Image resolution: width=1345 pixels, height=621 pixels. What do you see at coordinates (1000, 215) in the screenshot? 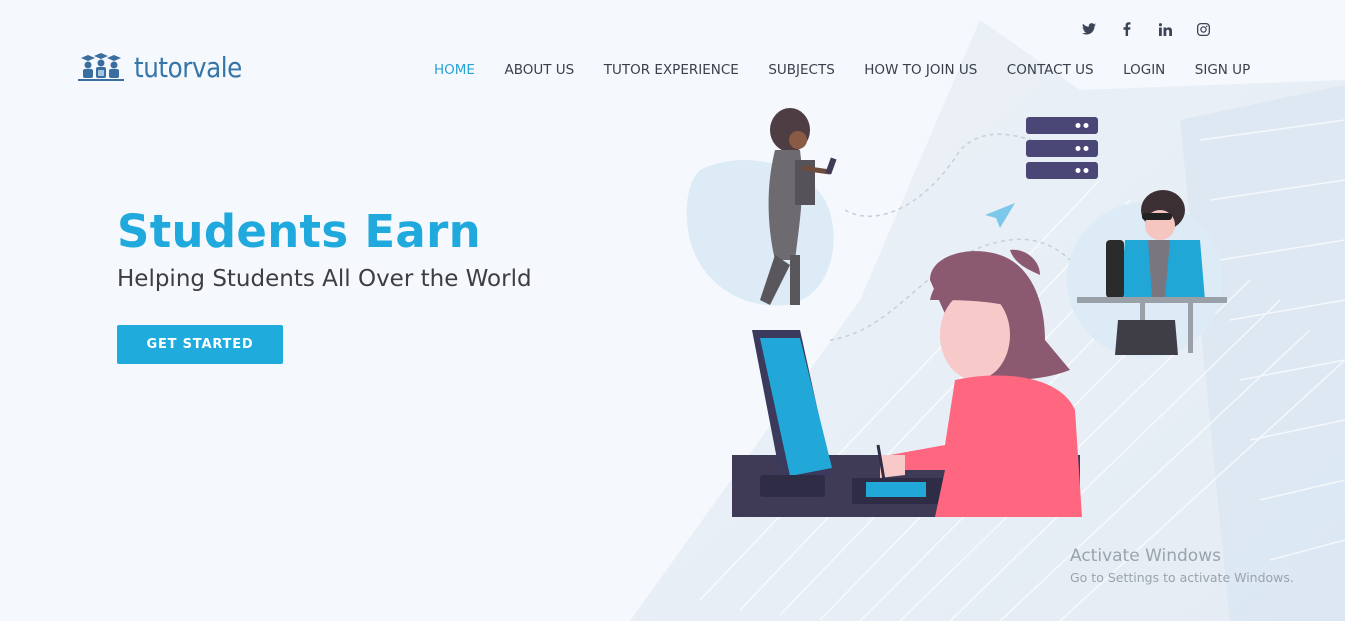
I see `paper-plane-icon` at bounding box center [1000, 215].